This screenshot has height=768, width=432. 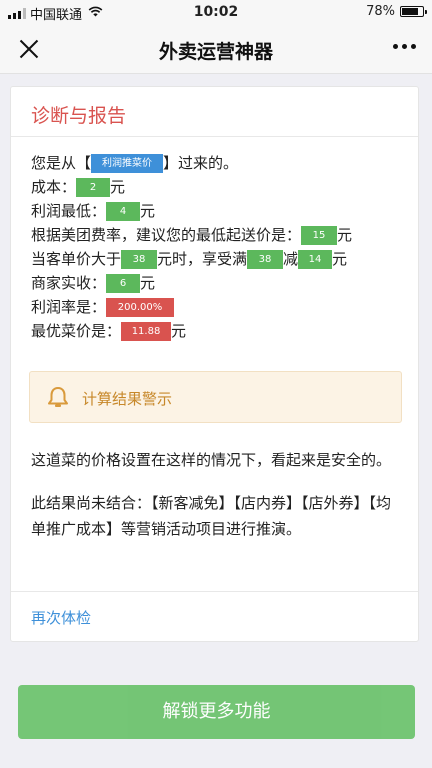 What do you see at coordinates (54, 187) in the screenshot?
I see `cost-label: 成本：` at bounding box center [54, 187].